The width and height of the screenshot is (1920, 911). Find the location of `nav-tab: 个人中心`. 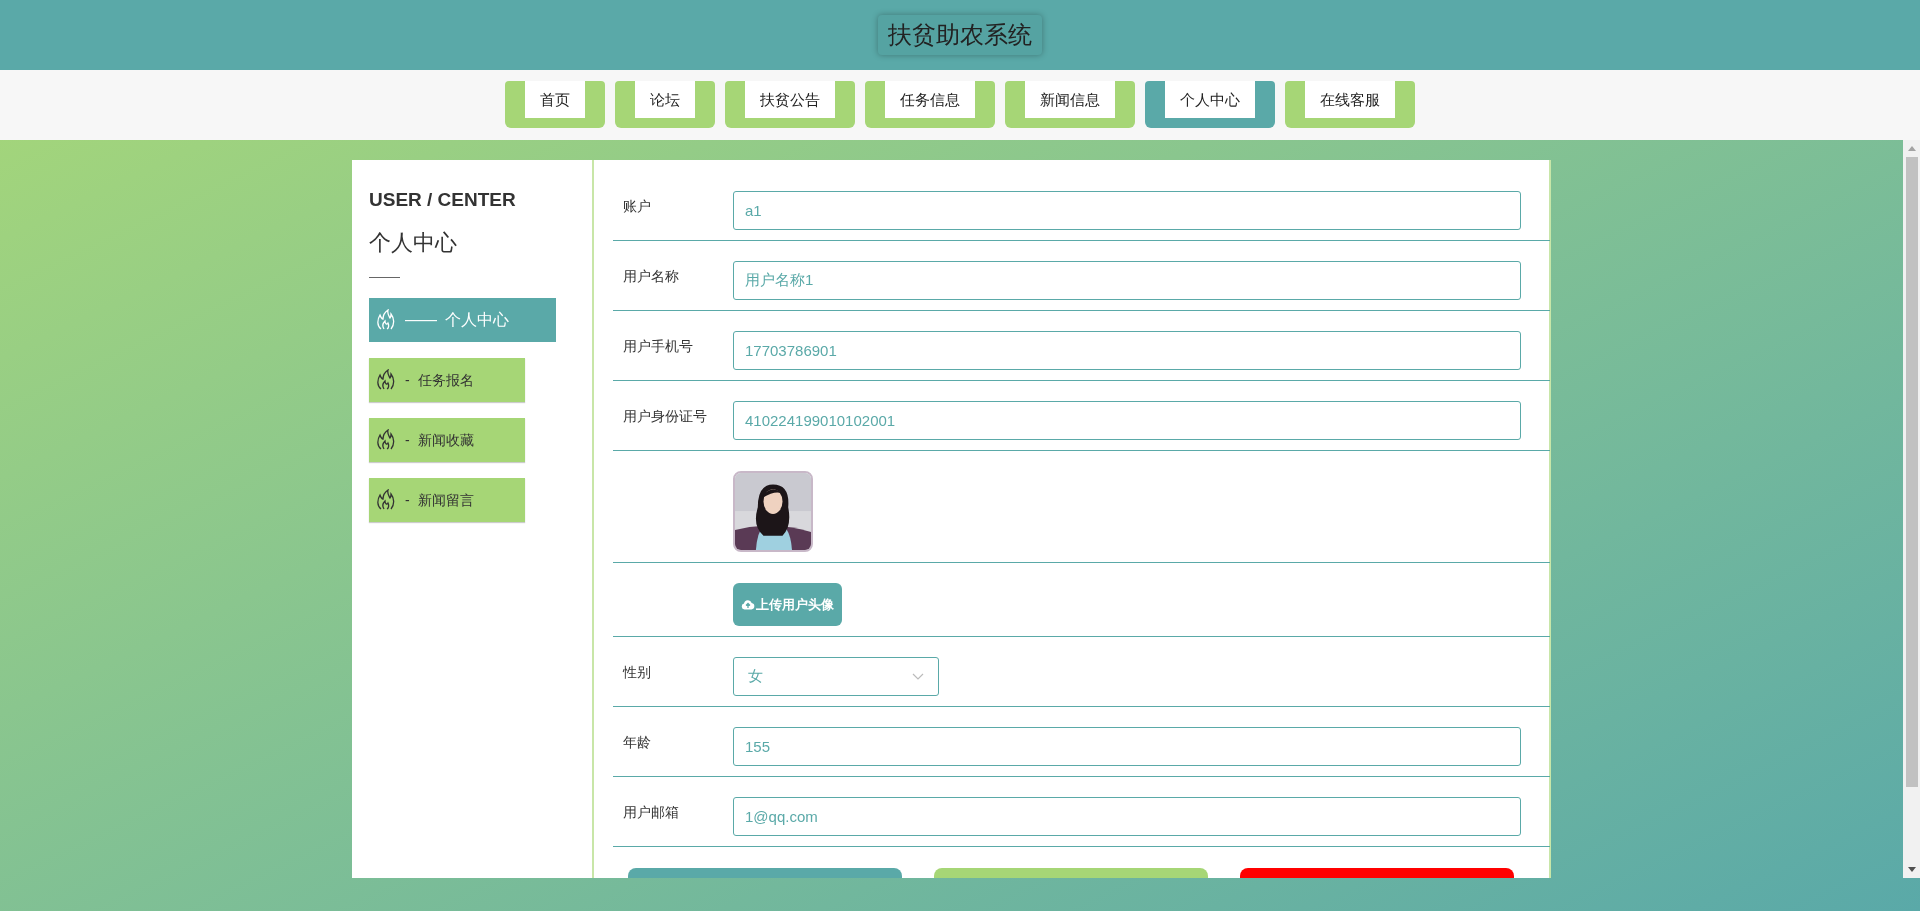

nav-tab: 个人中心 is located at coordinates (1210, 104).